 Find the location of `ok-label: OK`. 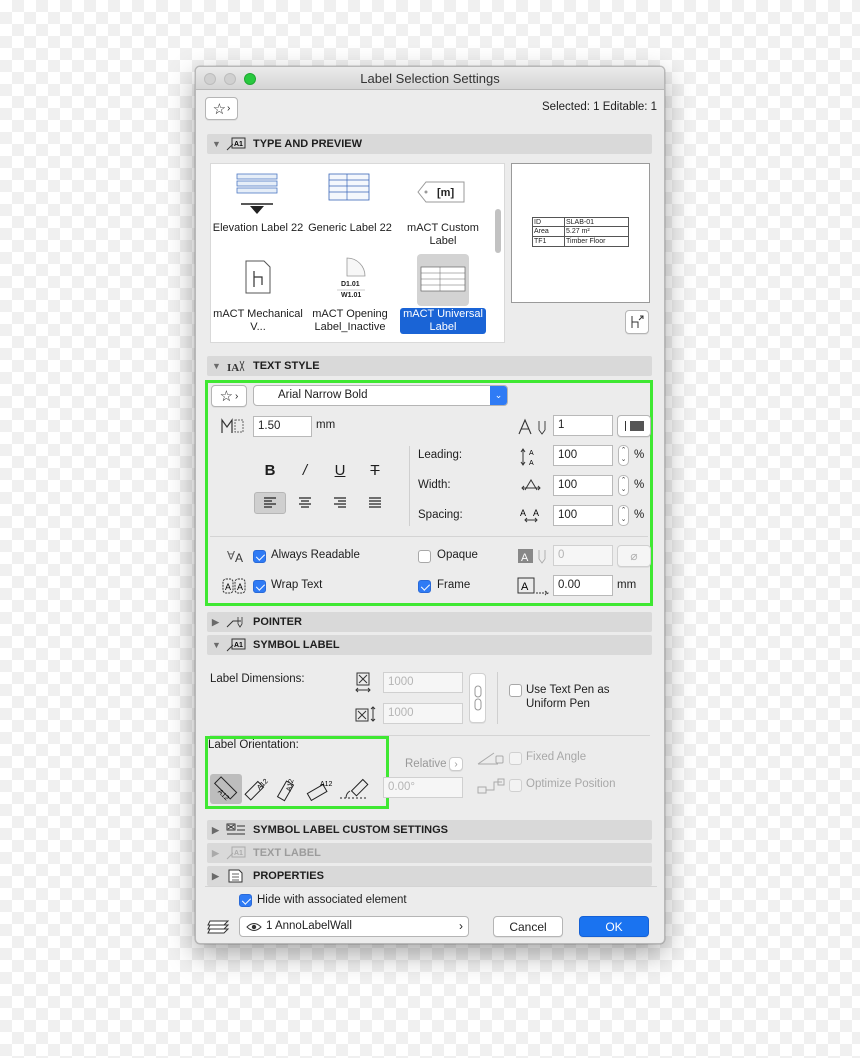

ok-label: OK is located at coordinates (614, 926).